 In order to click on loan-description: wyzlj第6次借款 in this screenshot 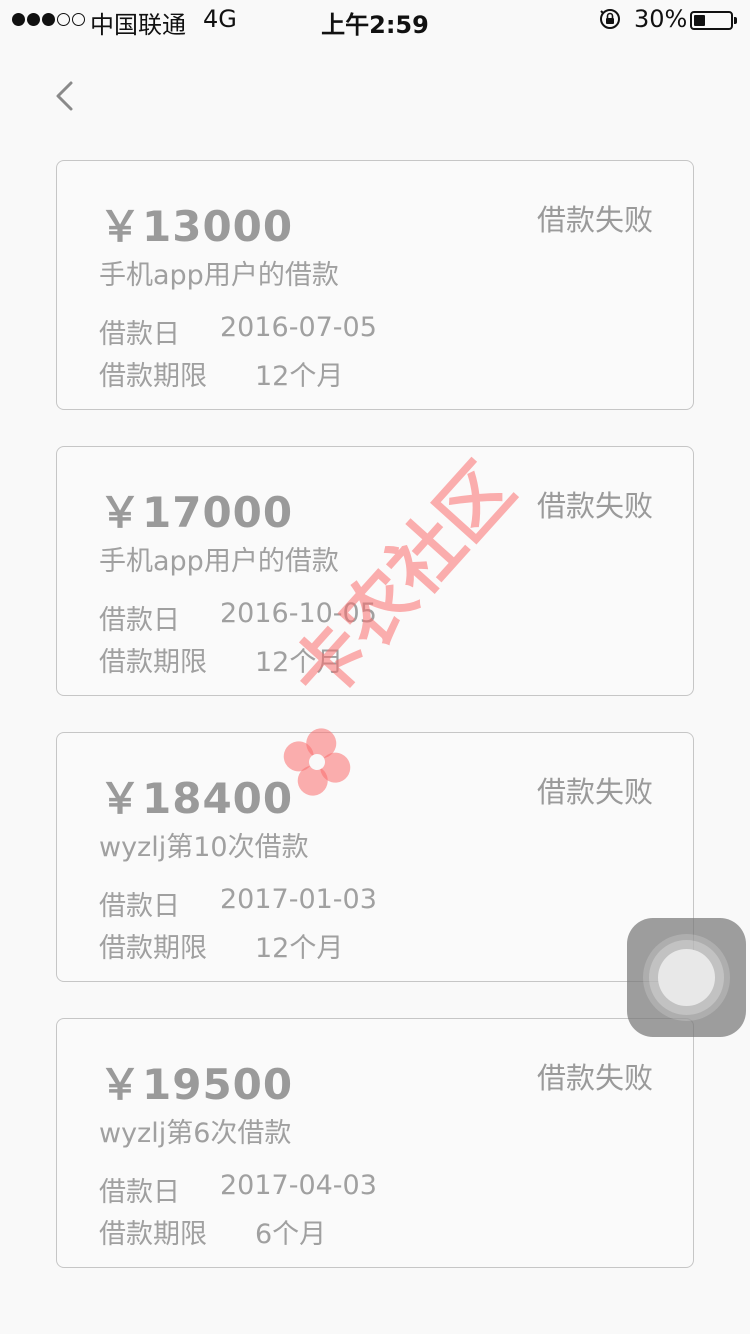, I will do `click(195, 1133)`.